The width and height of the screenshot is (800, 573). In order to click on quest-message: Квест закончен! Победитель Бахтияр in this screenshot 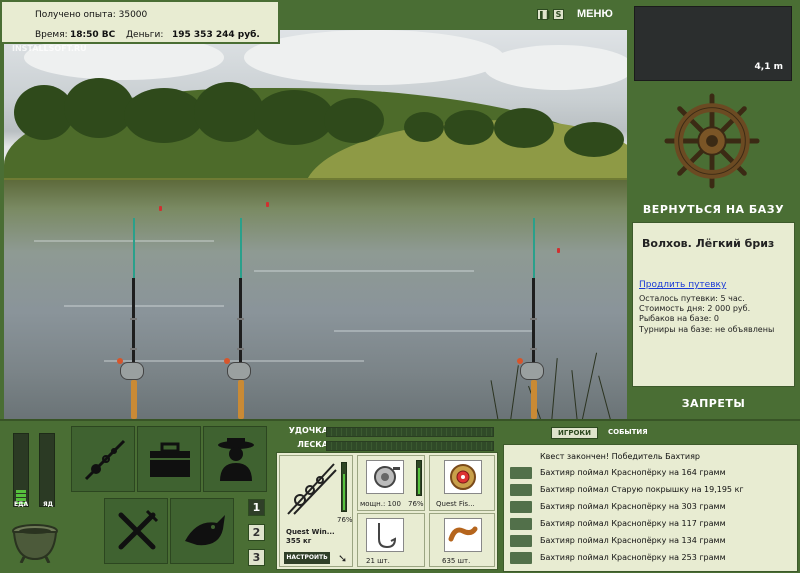, I will do `click(620, 456)`.